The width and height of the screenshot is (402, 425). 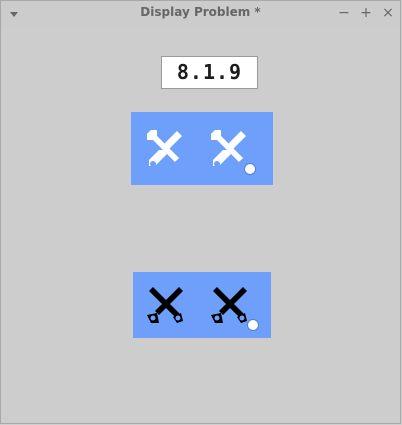 What do you see at coordinates (202, 305) in the screenshot?
I see `black-icons-panel` at bounding box center [202, 305].